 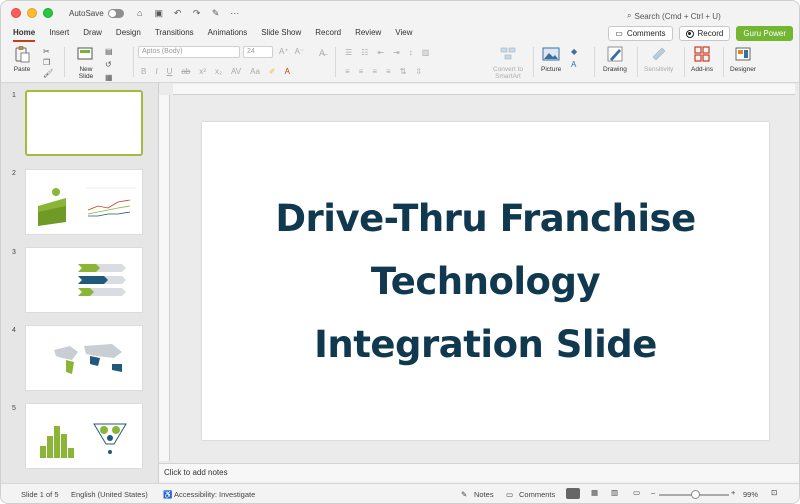 I want to click on insert-small-tools: ◆ A, so click(x=574, y=58).